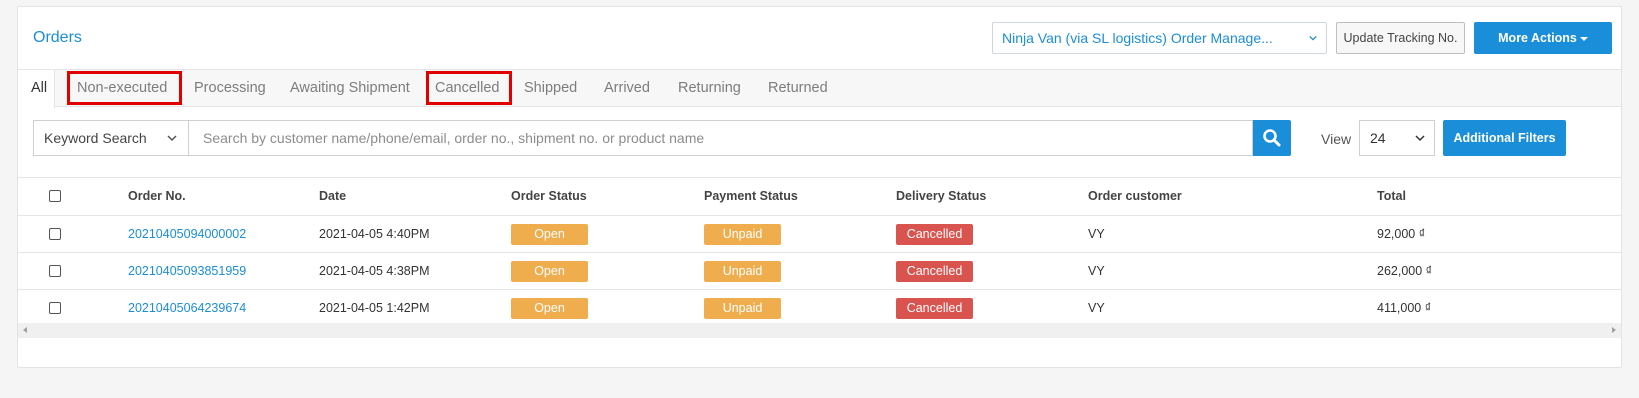 This screenshot has width=1639, height=398. I want to click on tab-all: All, so click(36, 89).